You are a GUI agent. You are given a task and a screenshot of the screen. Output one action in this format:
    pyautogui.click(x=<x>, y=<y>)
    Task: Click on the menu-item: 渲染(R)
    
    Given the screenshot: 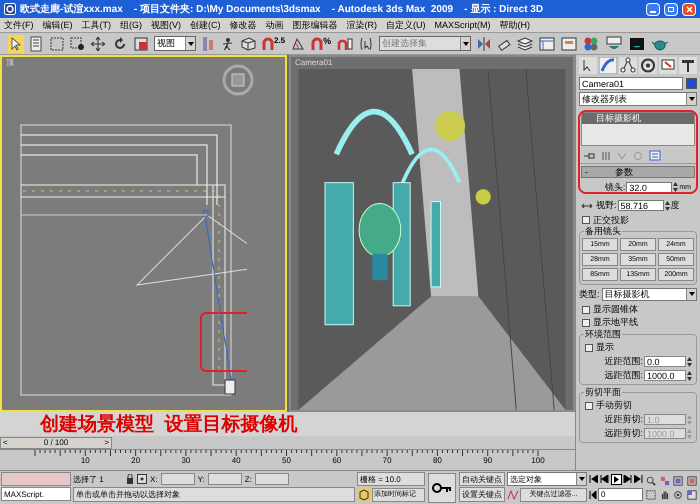 What is the action you would take?
    pyautogui.click(x=361, y=25)
    